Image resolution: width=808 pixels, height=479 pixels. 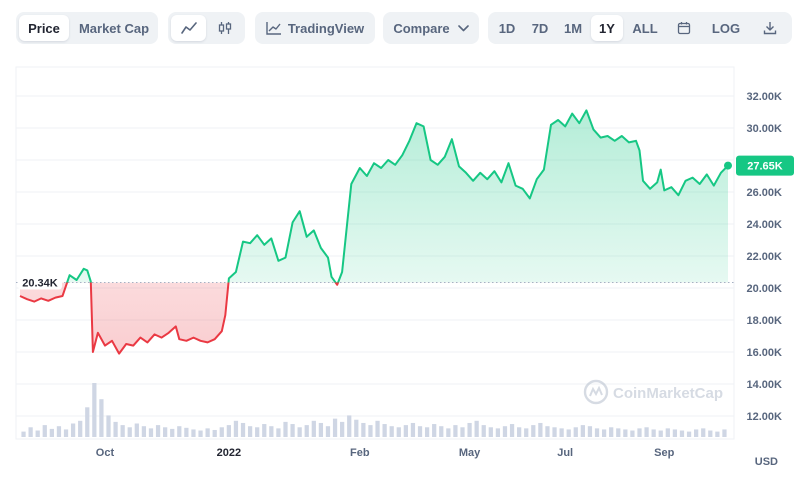 I want to click on x-tick-label: Feb, so click(x=360, y=453).